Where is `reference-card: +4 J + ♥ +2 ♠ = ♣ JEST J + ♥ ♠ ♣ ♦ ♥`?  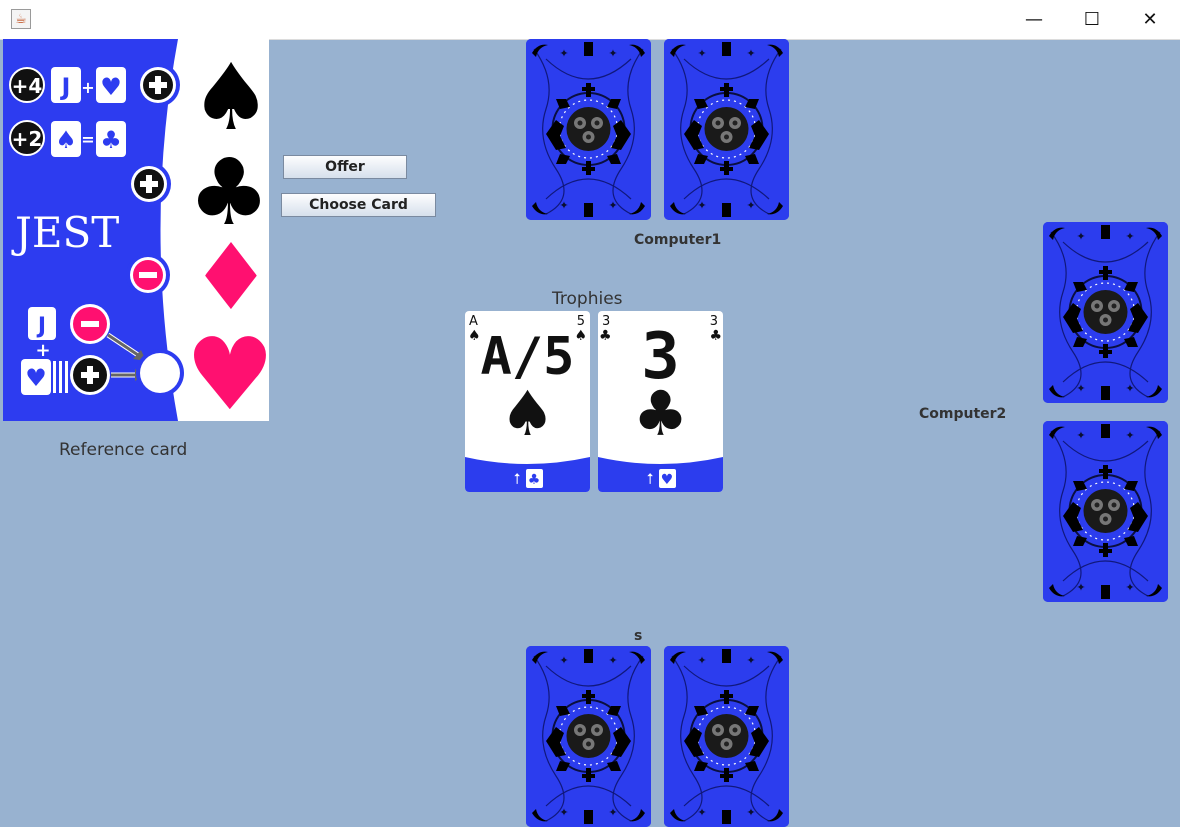 reference-card: +4 J + ♥ +2 ♠ = ♣ JEST J + ♥ ♠ ♣ ♦ ♥ is located at coordinates (136, 230).